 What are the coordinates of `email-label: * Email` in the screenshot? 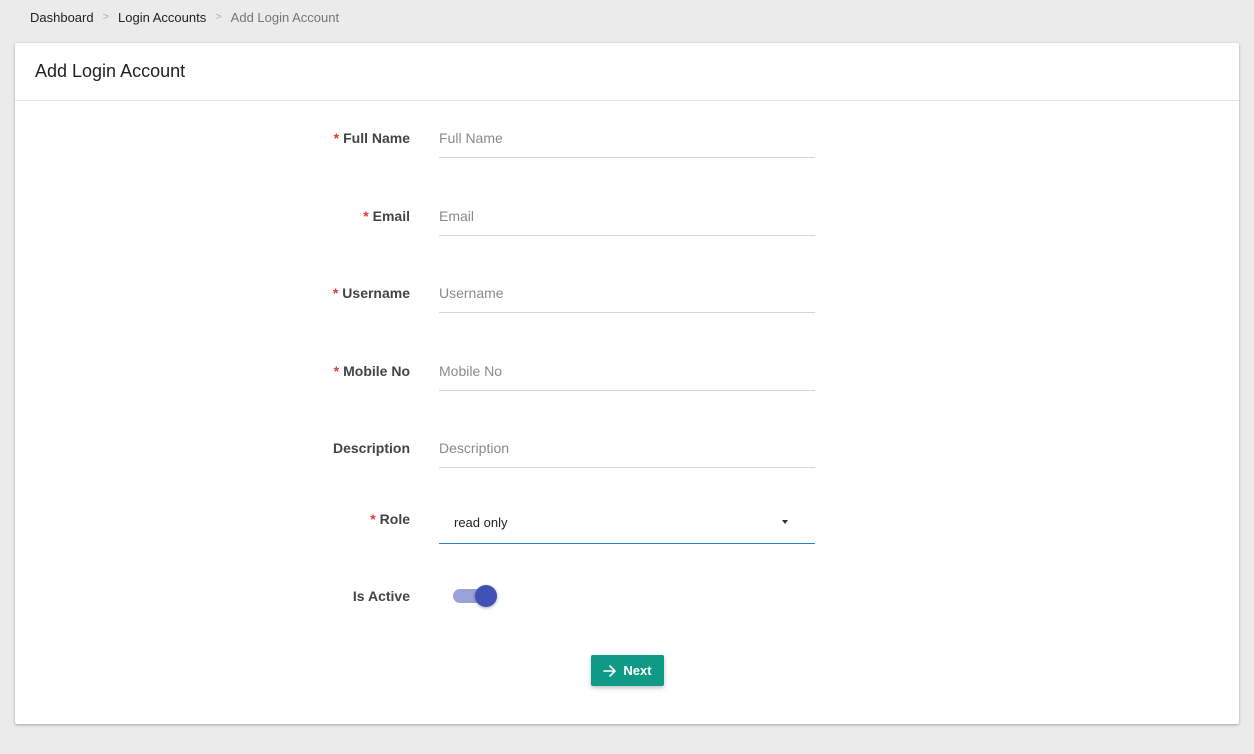 It's located at (386, 216).